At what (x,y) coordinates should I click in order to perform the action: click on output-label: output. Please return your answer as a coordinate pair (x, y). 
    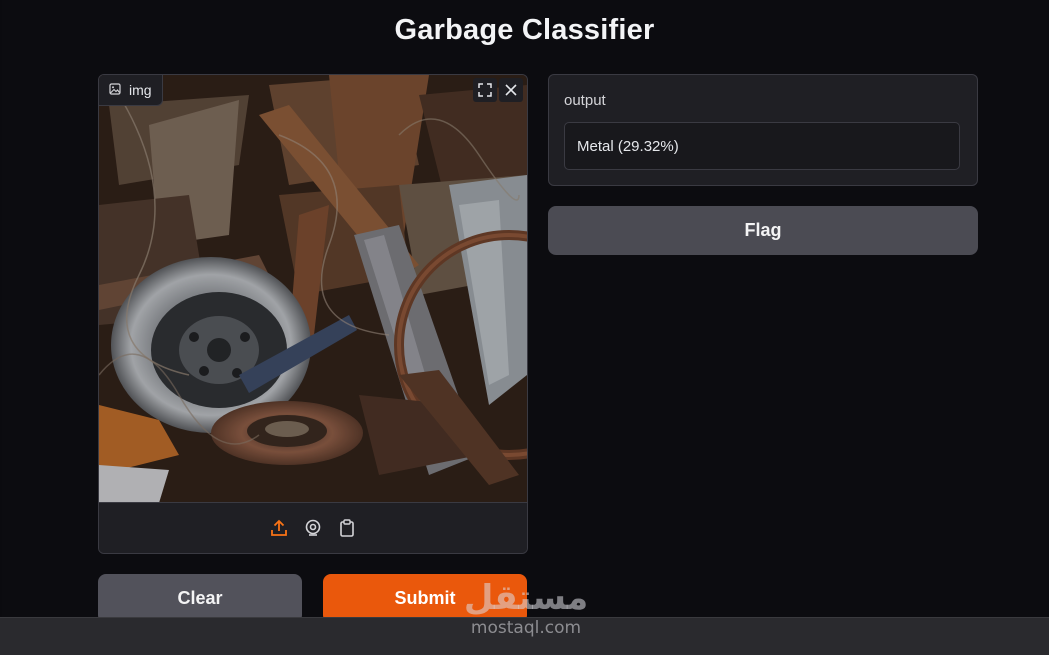
    Looking at the image, I should click on (585, 100).